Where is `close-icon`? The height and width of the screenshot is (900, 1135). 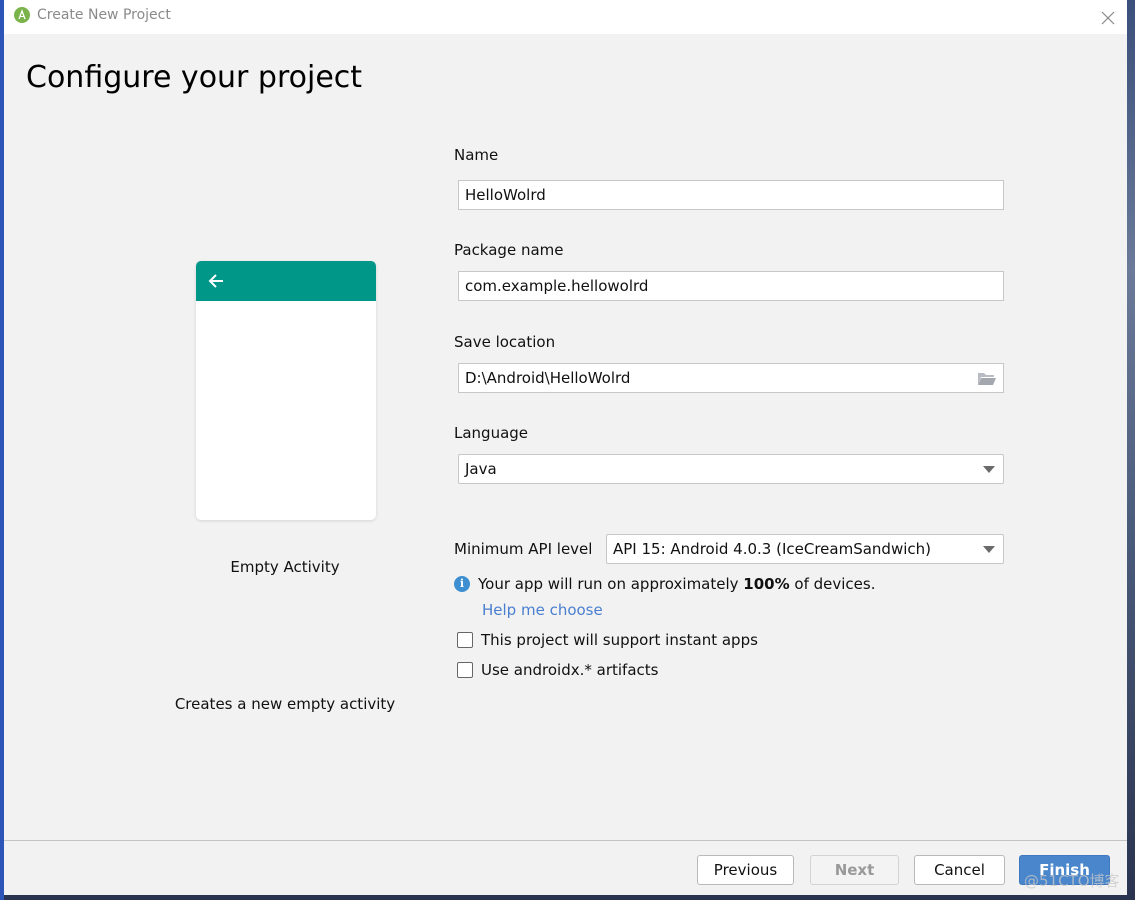
close-icon is located at coordinates (1108, 18).